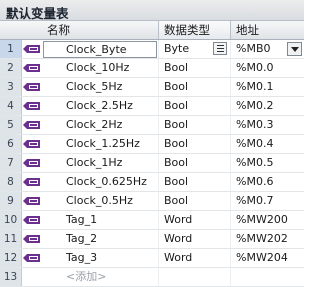  I want to click on table-row: 3 Clock_5Hz Bool %M0.1, so click(152, 87).